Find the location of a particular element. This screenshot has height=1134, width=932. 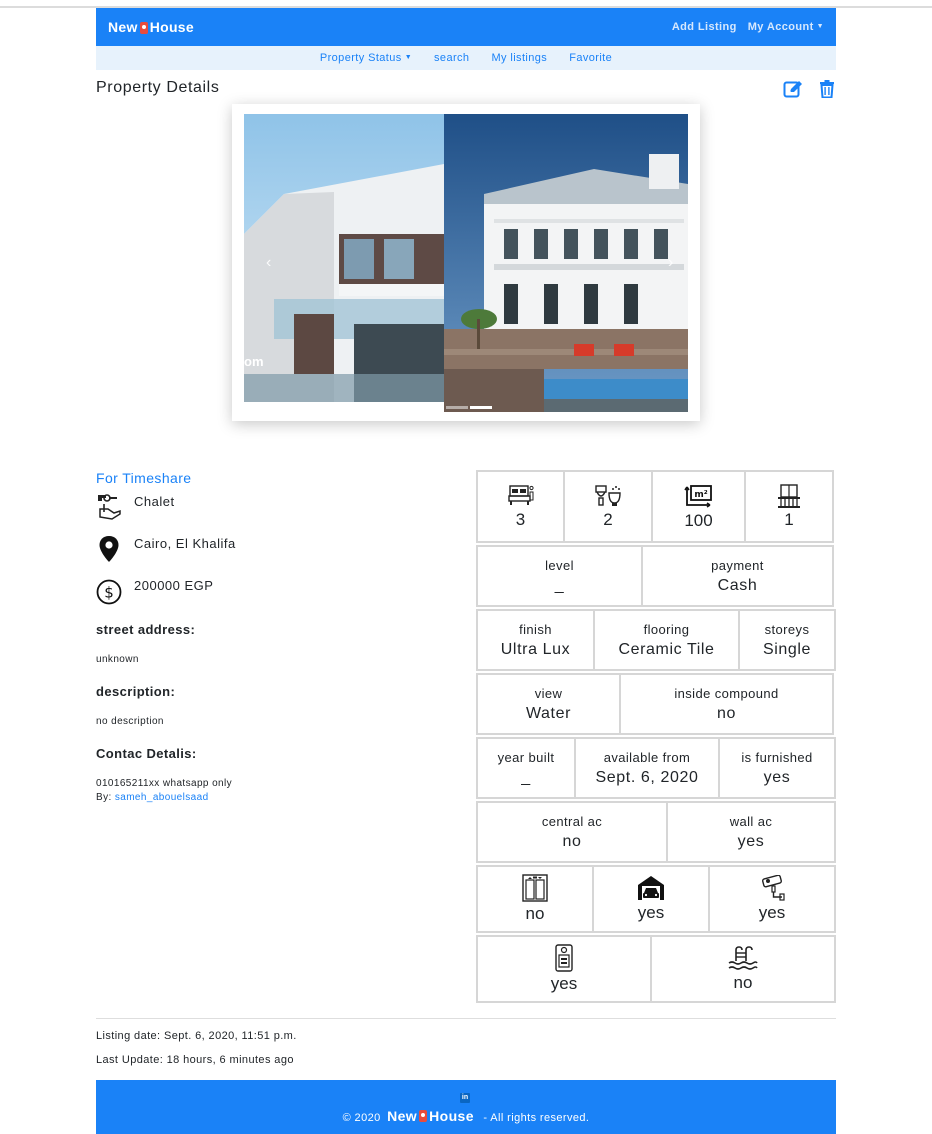

pool-value: no is located at coordinates (743, 982).